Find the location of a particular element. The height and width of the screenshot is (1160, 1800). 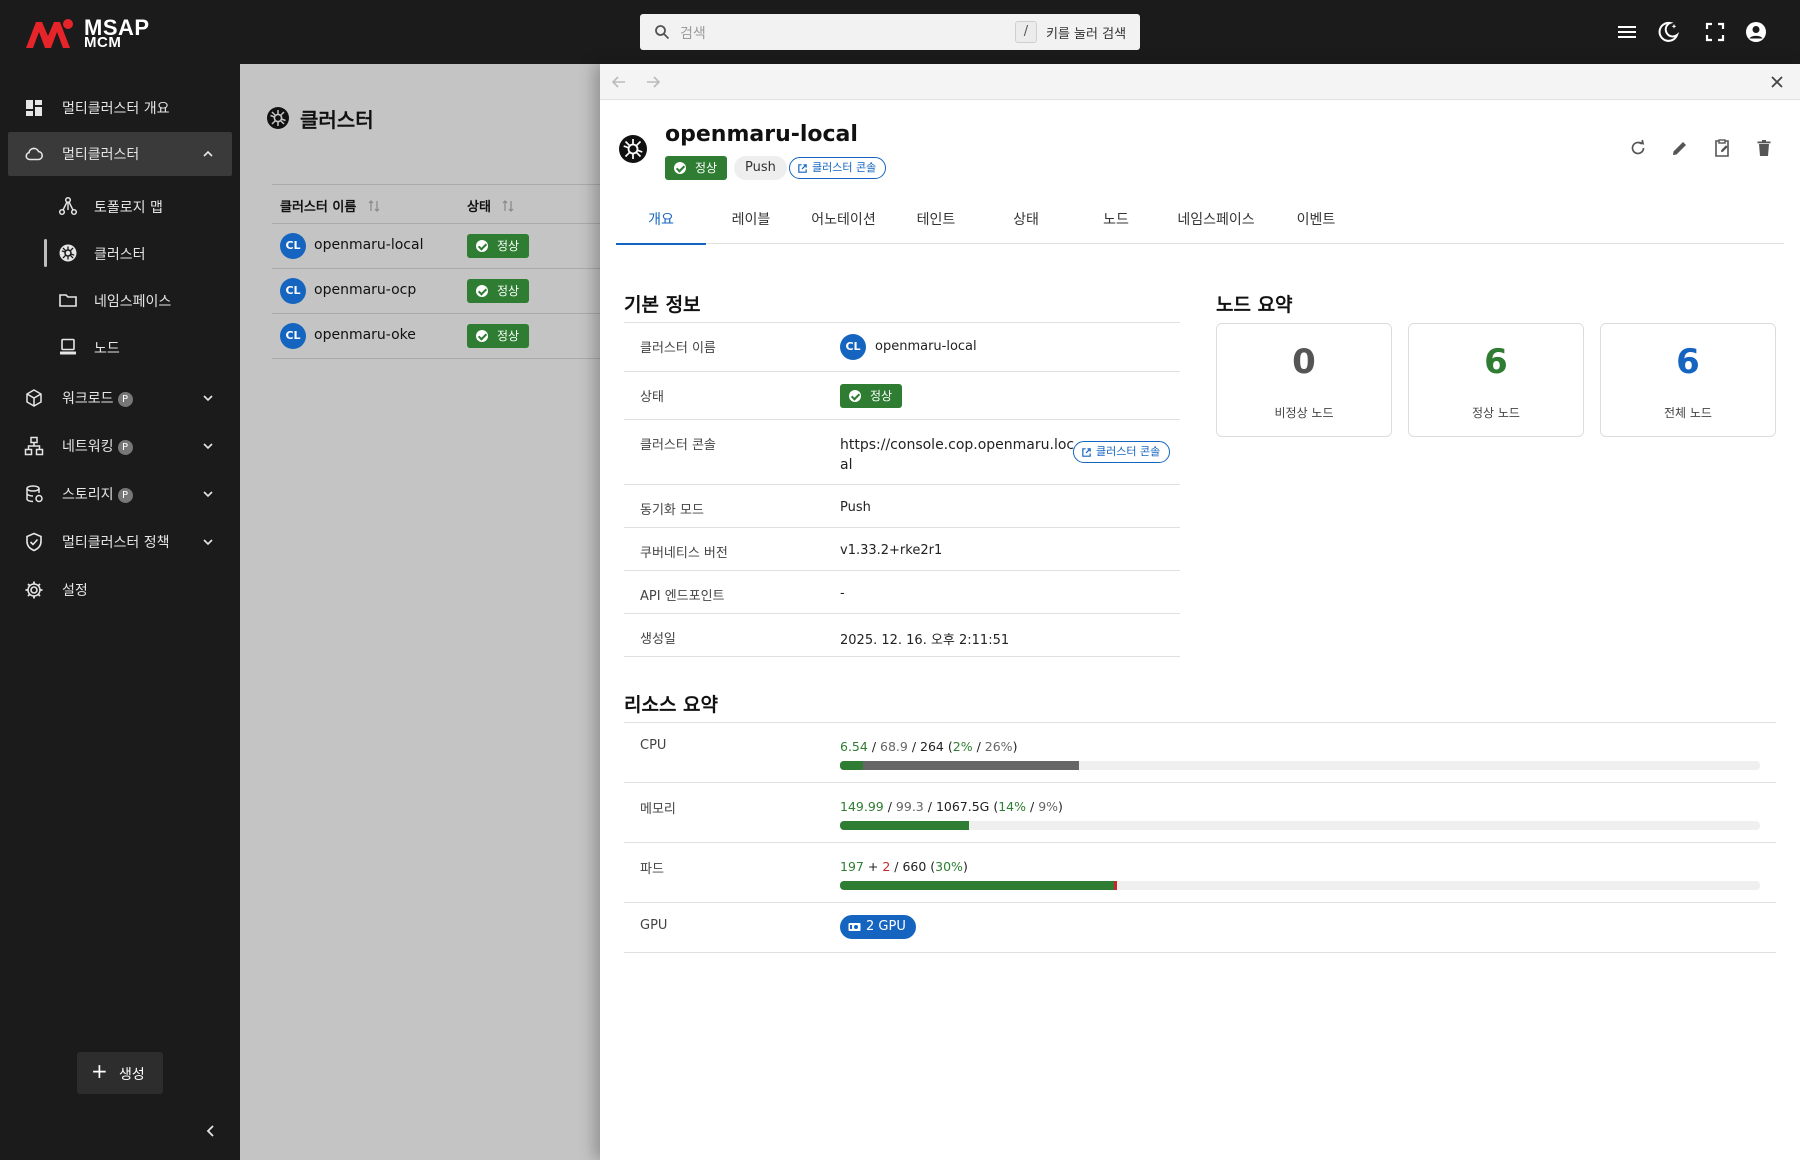

sidebar-item-overview: 멀티클러스터 개요 is located at coordinates (120, 108).